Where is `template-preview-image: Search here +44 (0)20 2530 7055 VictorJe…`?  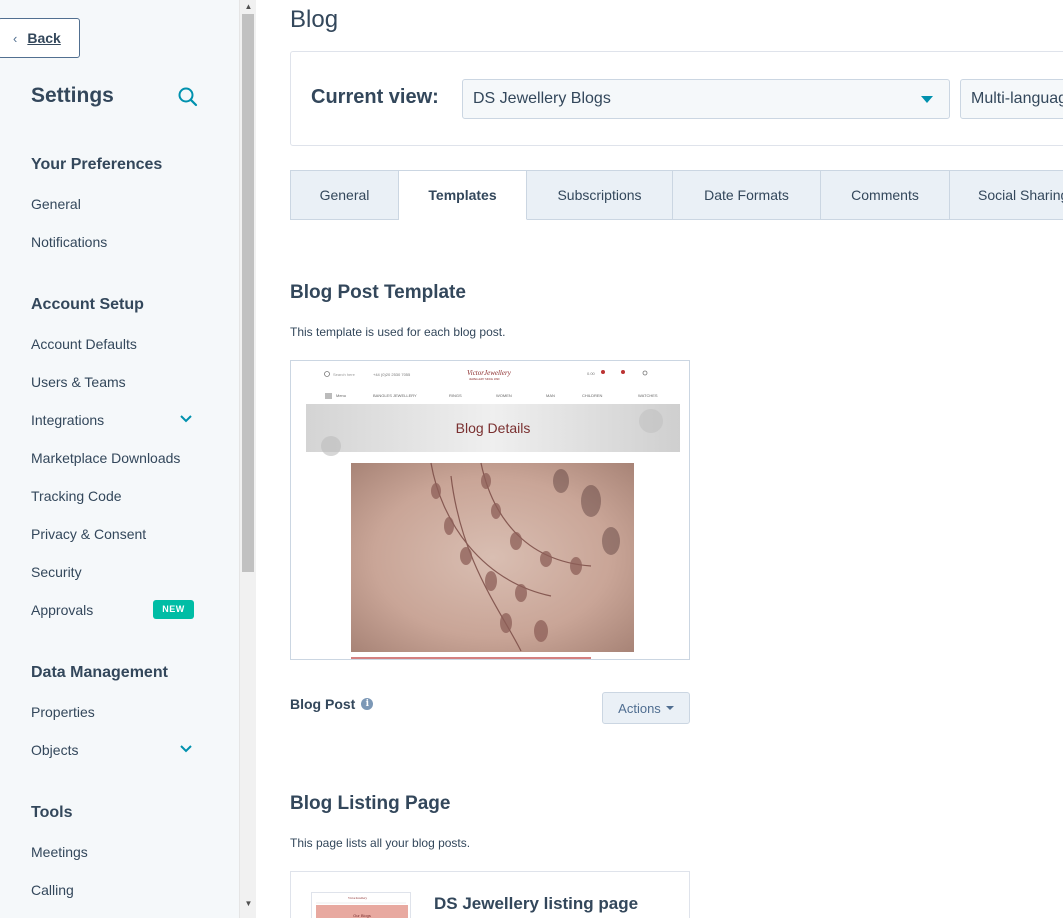
template-preview-image: Search here +44 (0)20 2530 7055 VictorJe… is located at coordinates (493, 514).